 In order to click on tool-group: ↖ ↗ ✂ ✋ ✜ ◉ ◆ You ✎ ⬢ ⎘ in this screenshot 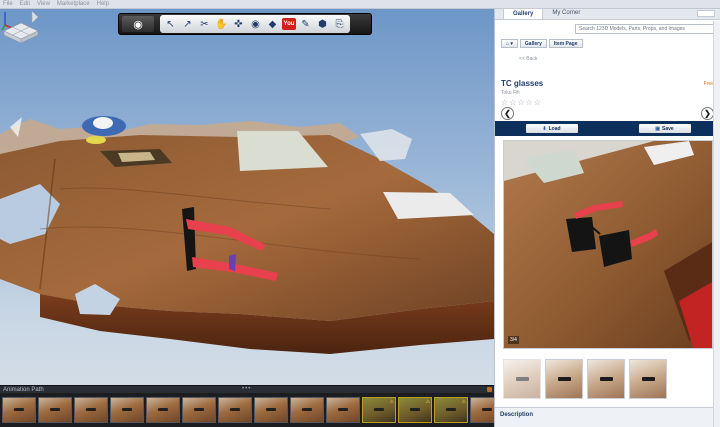, I will do `click(255, 24)`.